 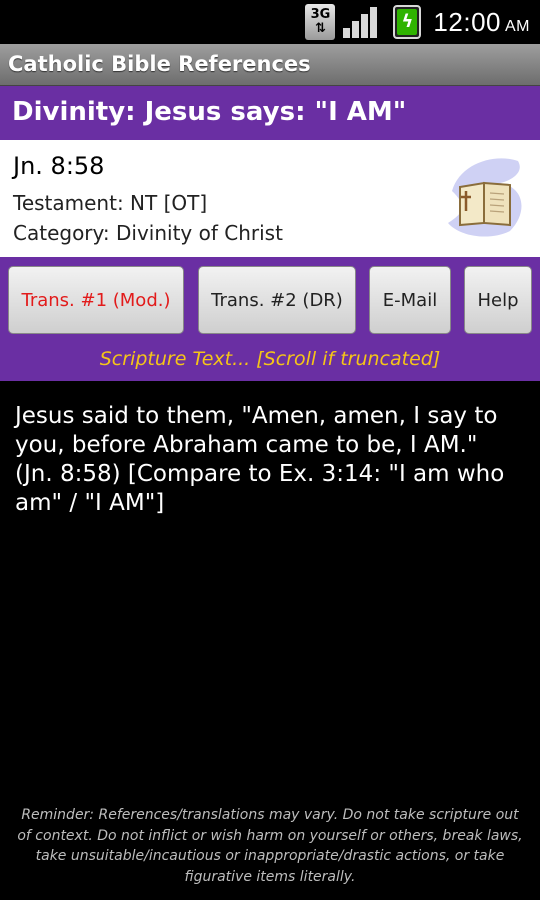 I want to click on open-bible-icon, so click(x=485, y=197).